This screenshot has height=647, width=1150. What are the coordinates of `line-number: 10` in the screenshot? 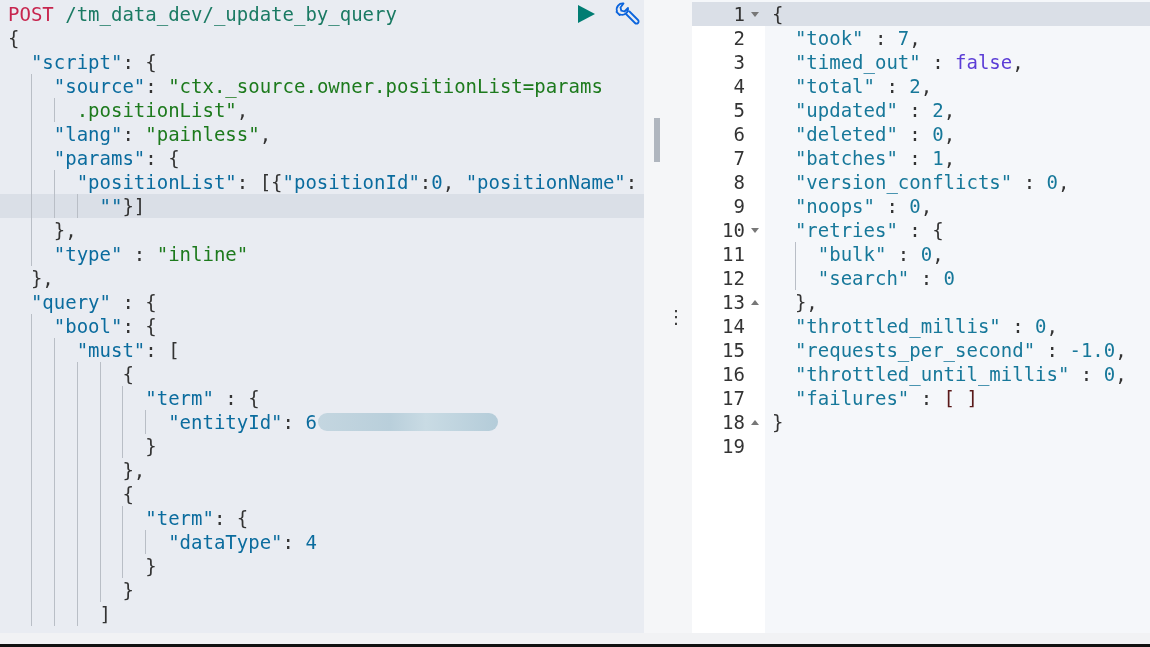 It's located at (733, 230).